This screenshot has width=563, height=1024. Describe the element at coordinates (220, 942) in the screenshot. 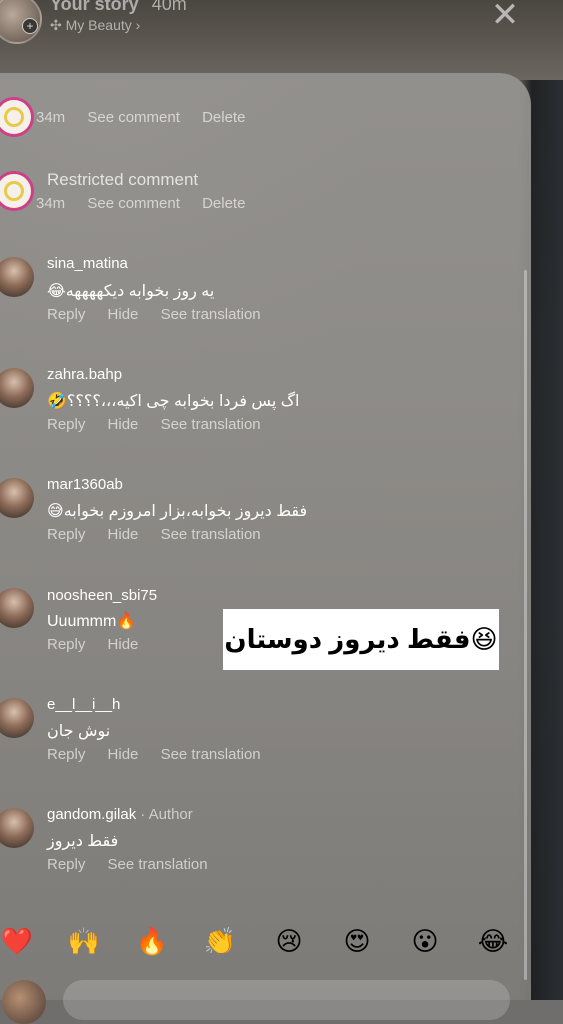

I see `clapping-emoji: 👏` at that location.